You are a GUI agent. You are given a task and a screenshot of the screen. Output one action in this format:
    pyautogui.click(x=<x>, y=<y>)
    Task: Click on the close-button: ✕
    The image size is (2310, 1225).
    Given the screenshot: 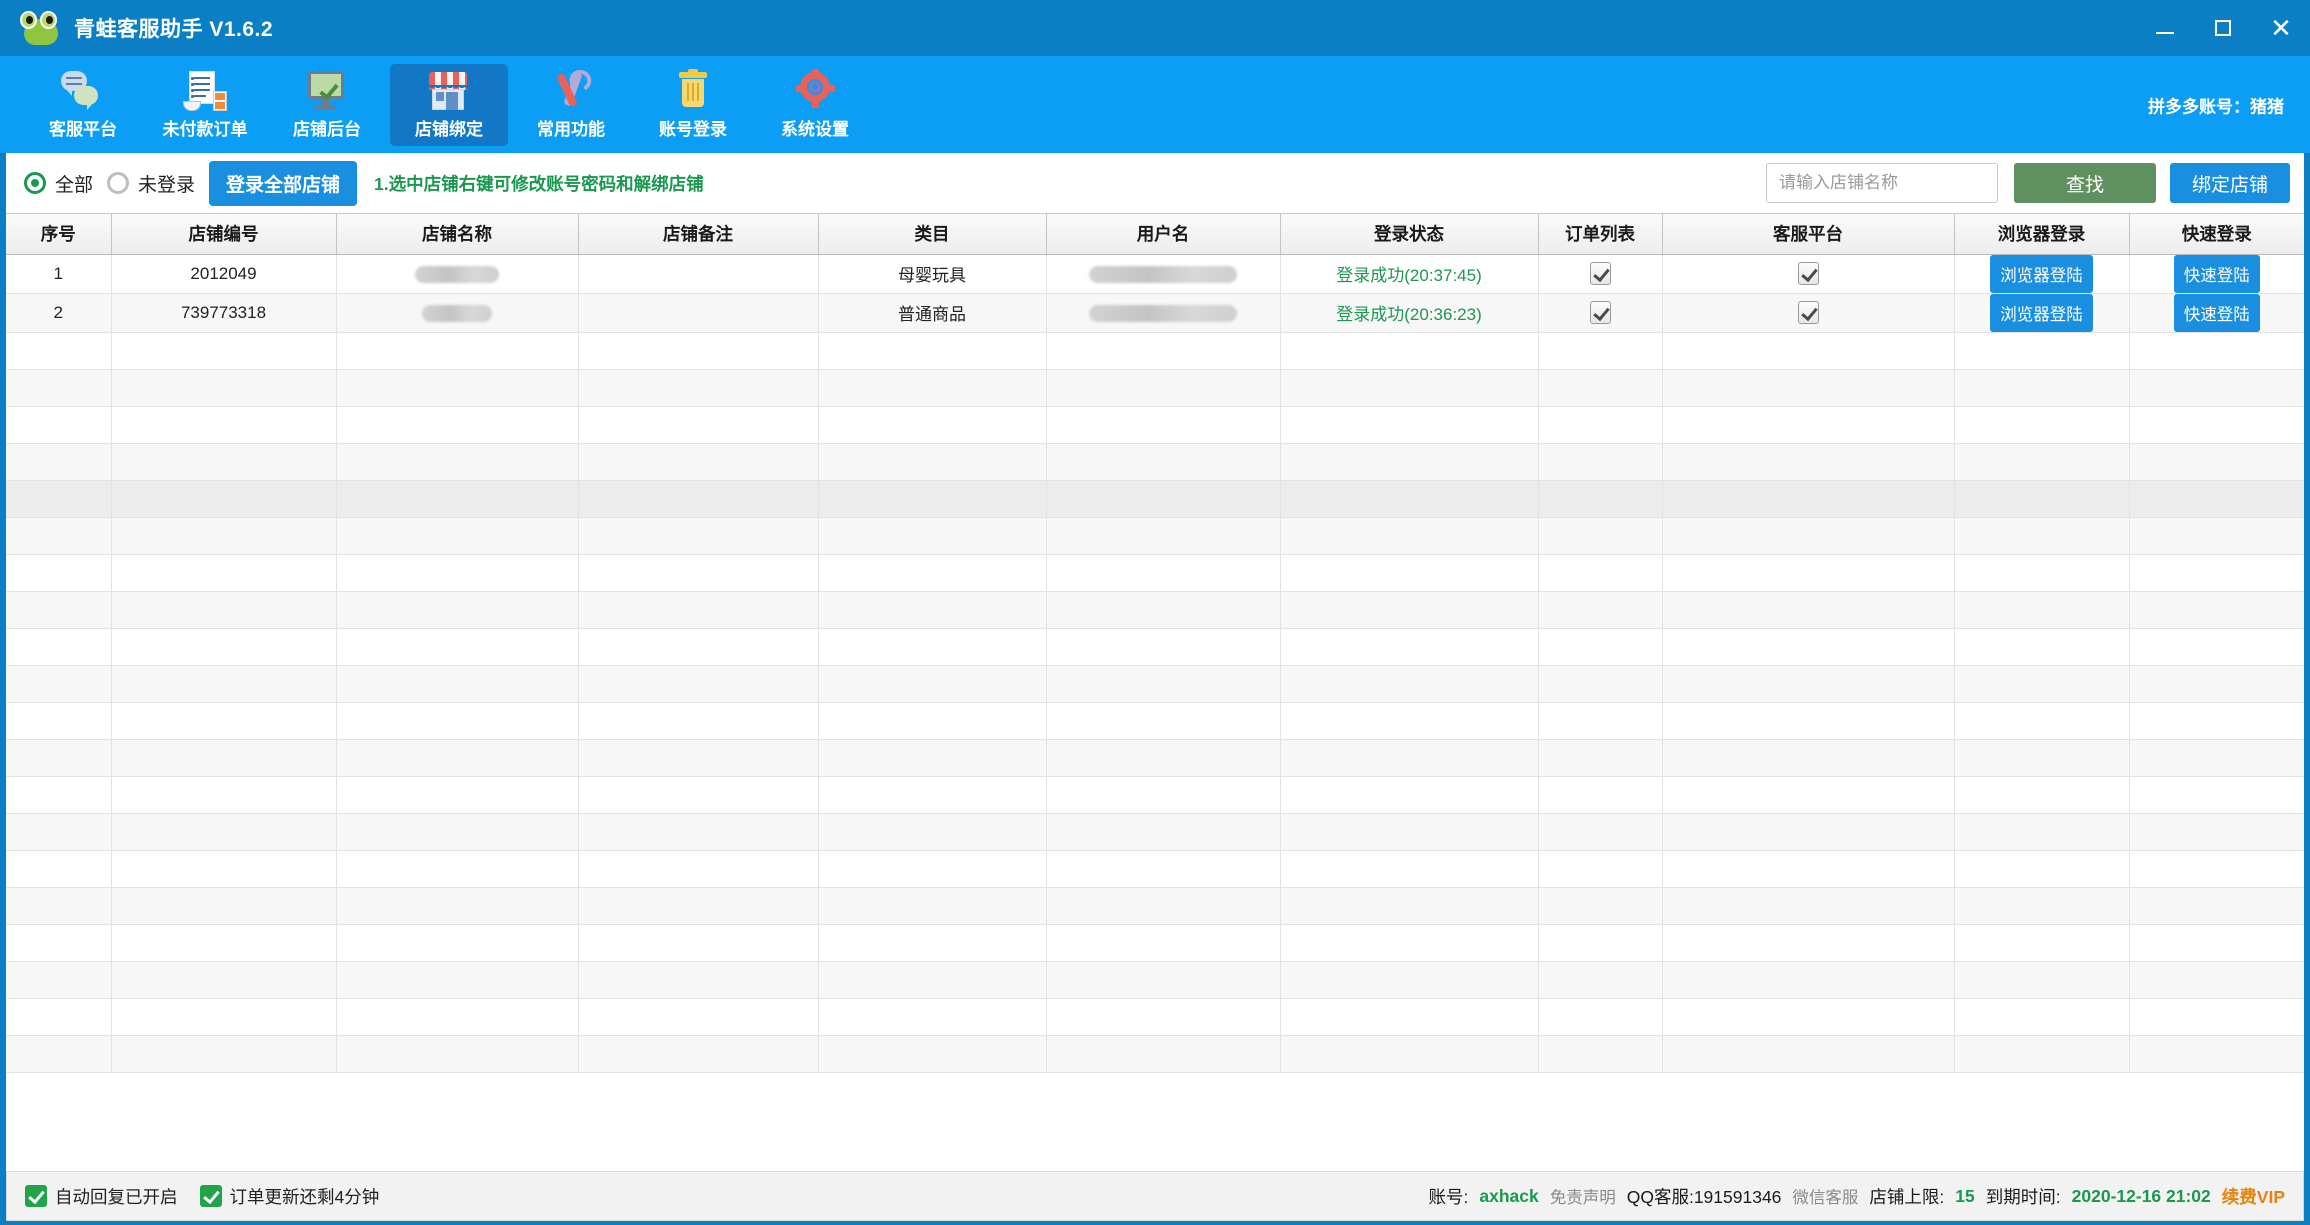 What is the action you would take?
    pyautogui.click(x=2281, y=28)
    